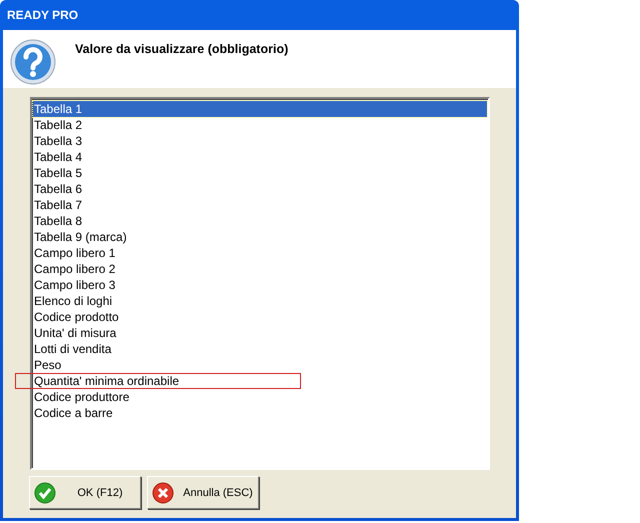  I want to click on list-item: Tabella 2, so click(260, 125).